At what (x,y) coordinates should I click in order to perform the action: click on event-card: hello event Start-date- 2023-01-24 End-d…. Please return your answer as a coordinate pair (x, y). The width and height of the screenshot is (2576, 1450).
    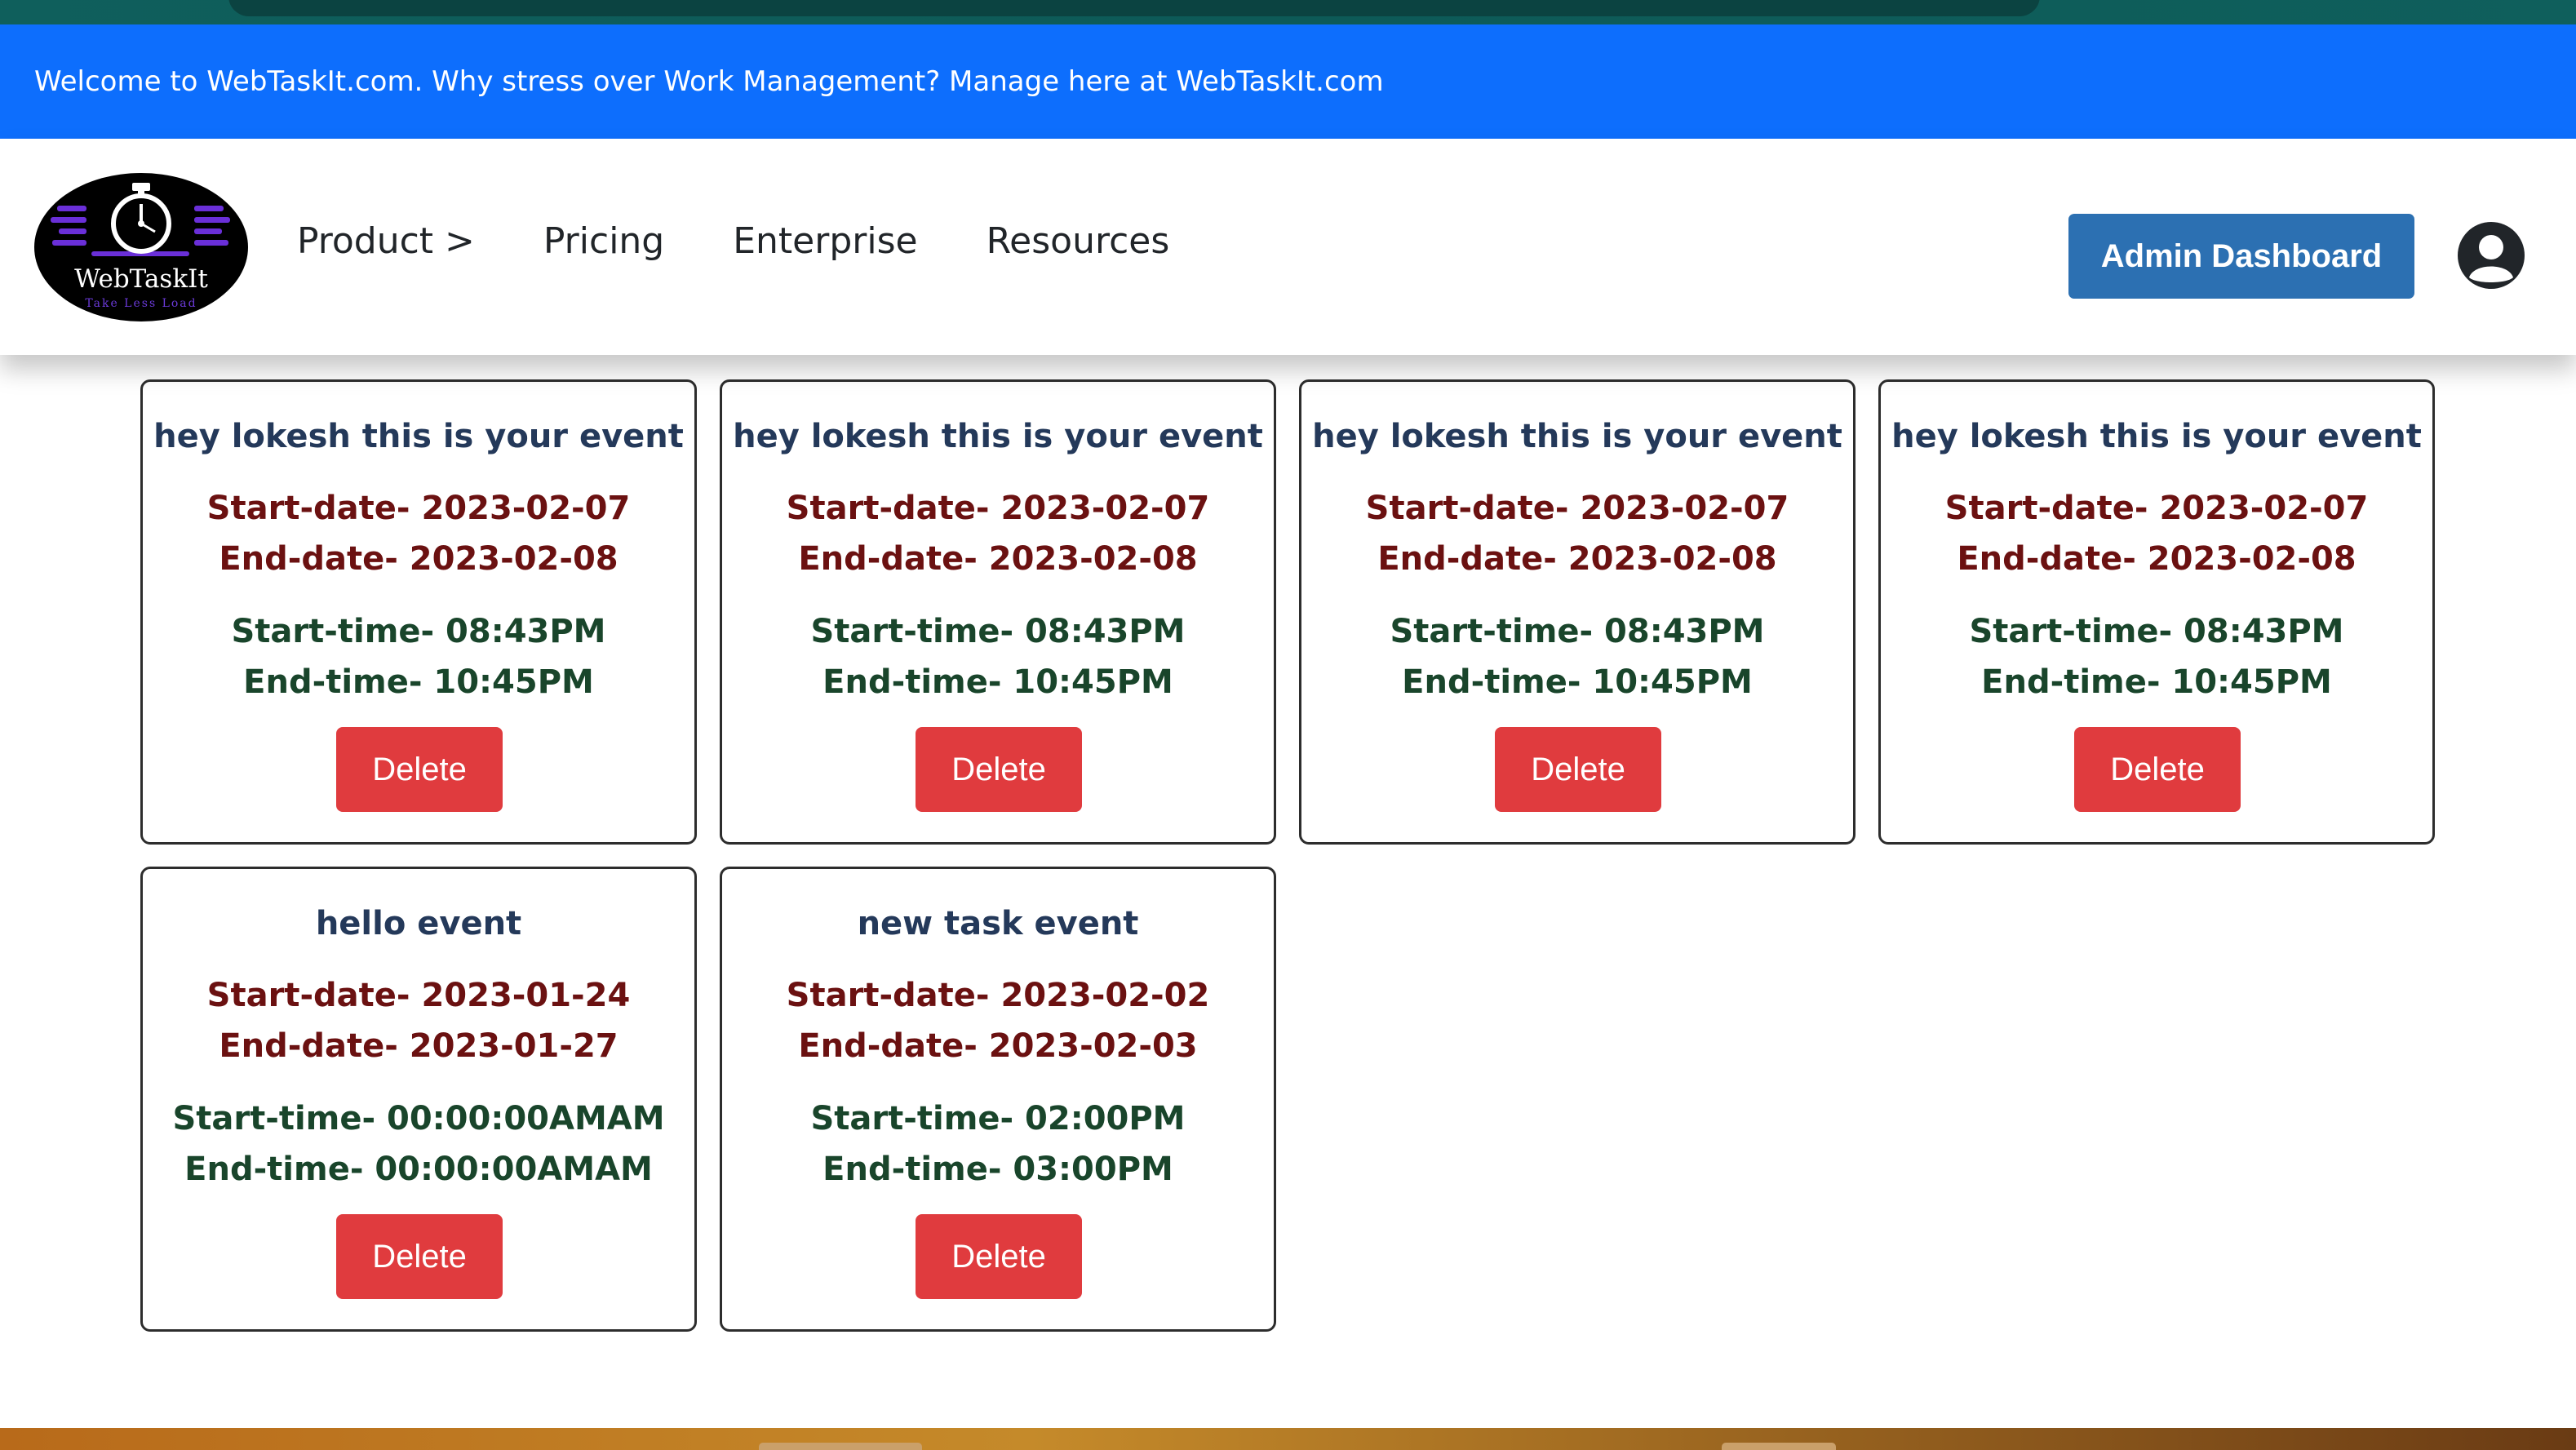
    Looking at the image, I should click on (419, 1099).